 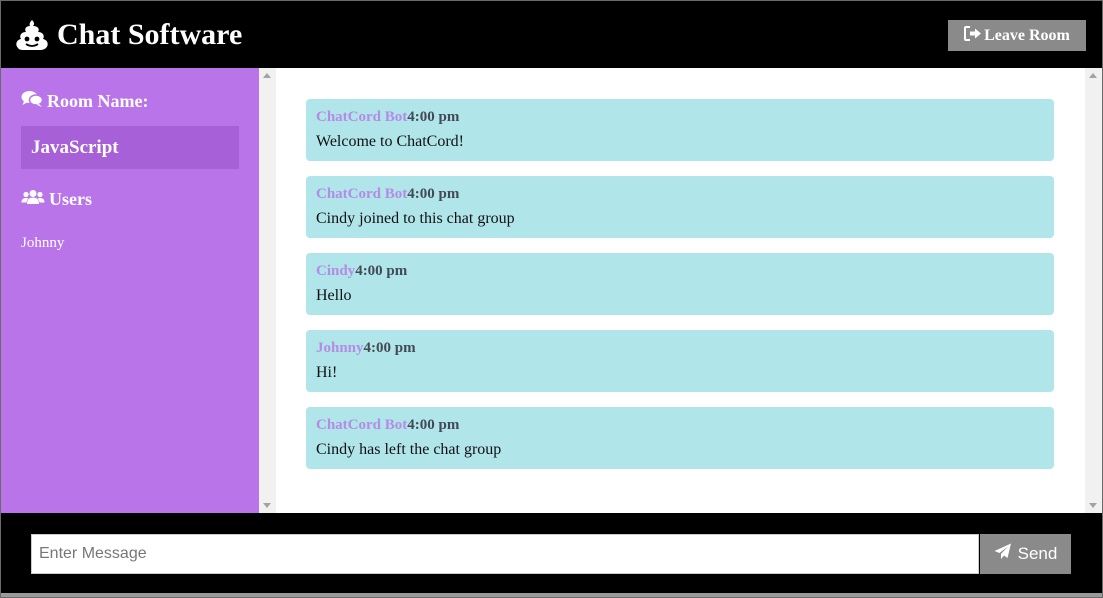 What do you see at coordinates (130, 147) in the screenshot?
I see `room-name-value: JavaScript` at bounding box center [130, 147].